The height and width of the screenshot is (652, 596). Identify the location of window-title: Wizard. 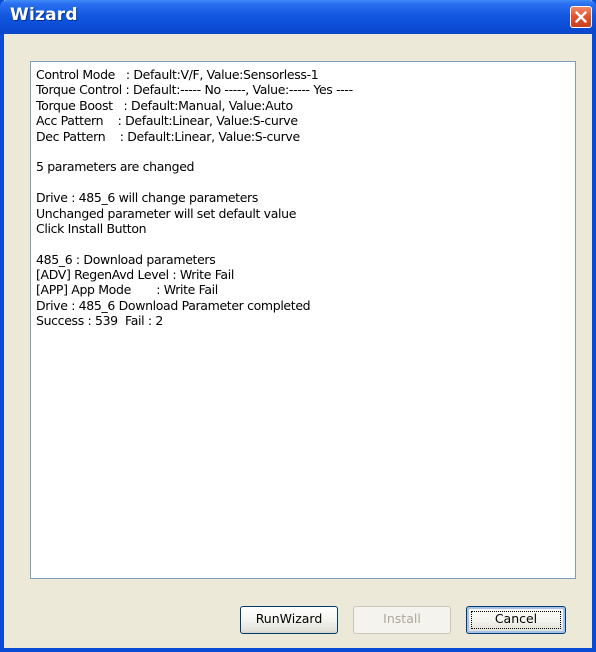
(44, 15).